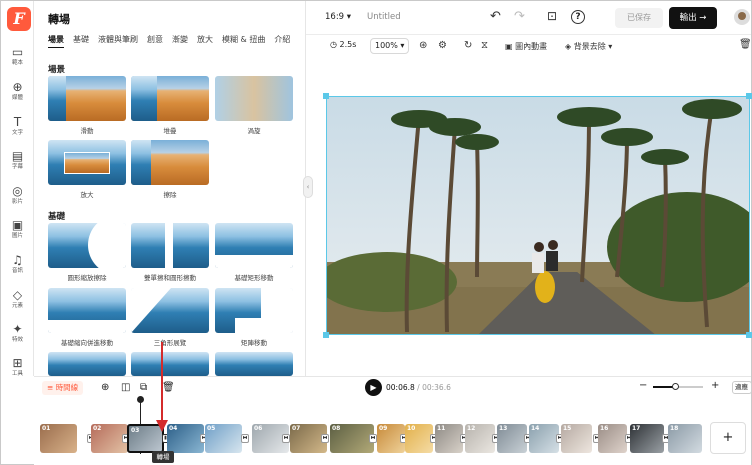 The width and height of the screenshot is (752, 465). I want to click on timeline-clip: 08, so click(352, 438).